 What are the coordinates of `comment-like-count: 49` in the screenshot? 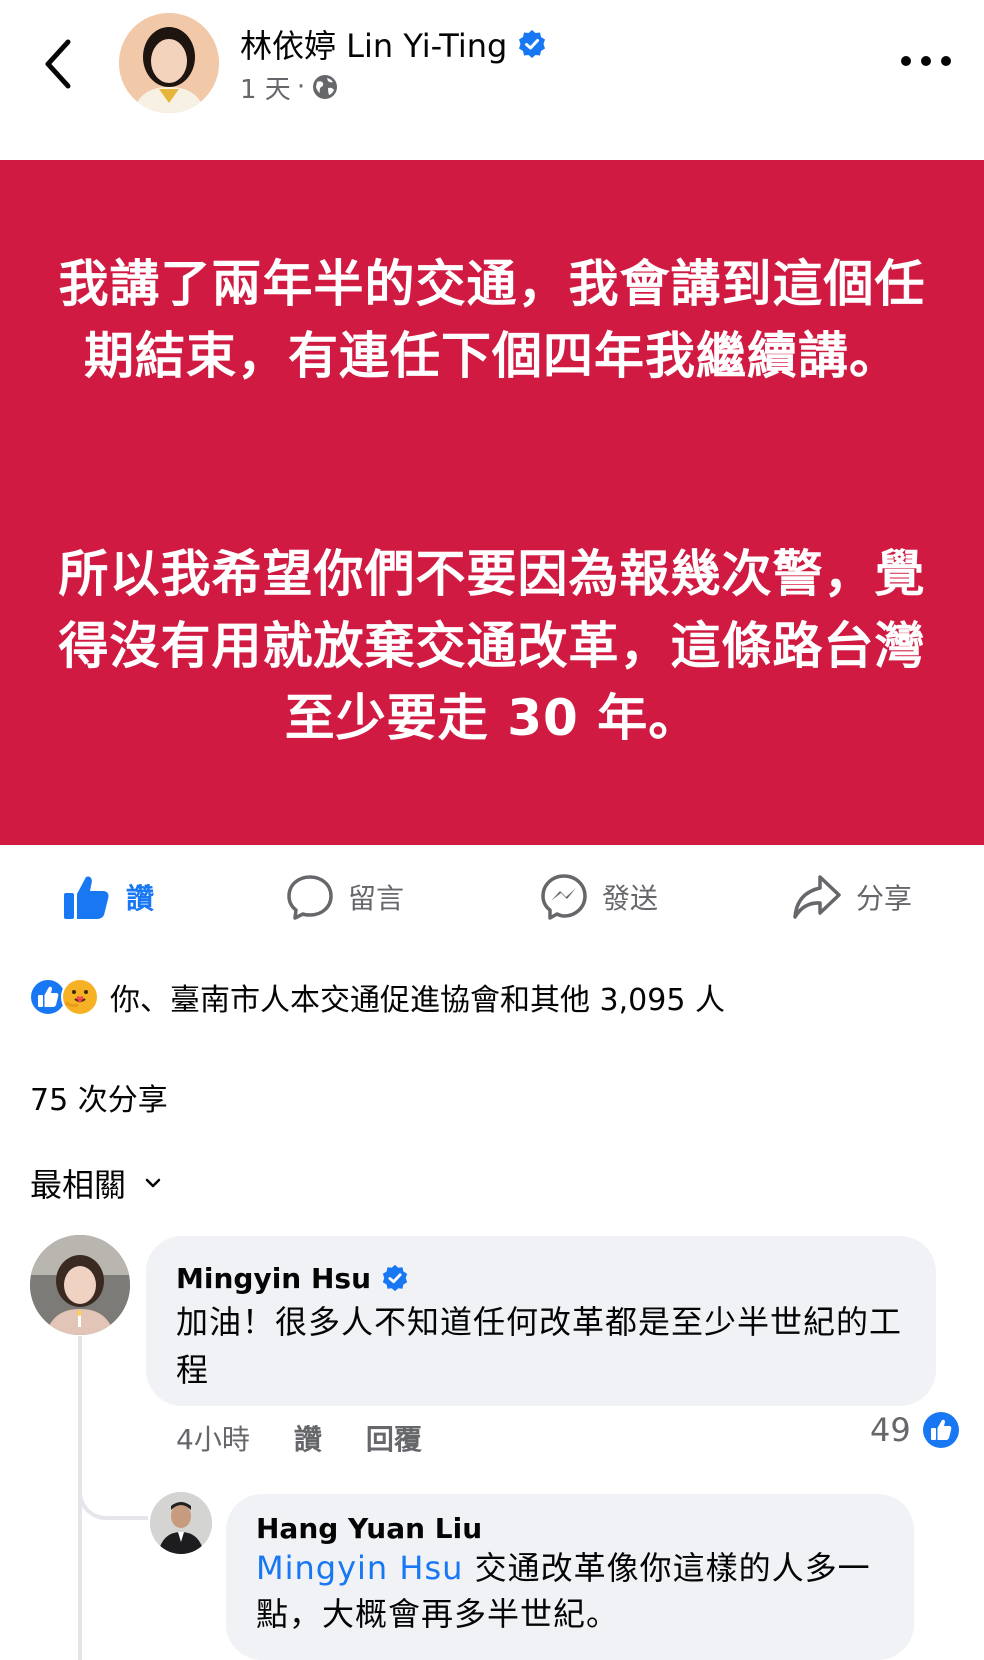 It's located at (890, 1430).